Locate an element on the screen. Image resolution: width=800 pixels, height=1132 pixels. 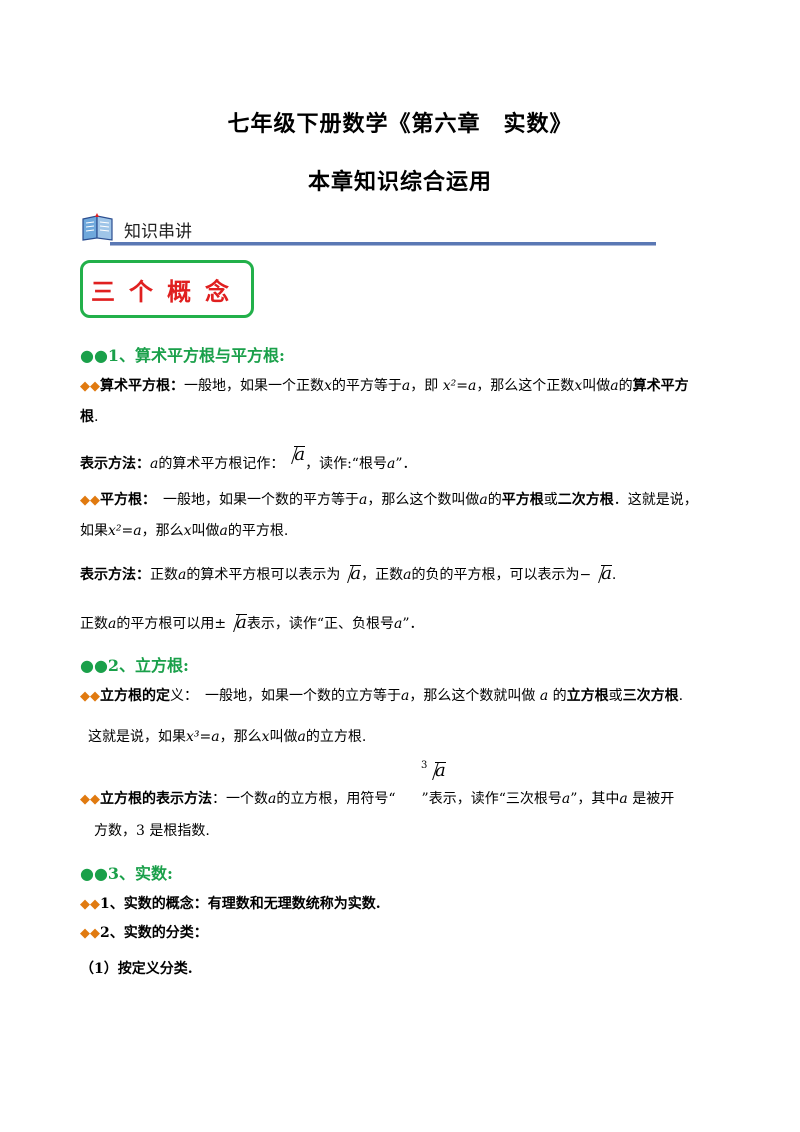
document-title: 七年级下册数学《第六章 实数》 is located at coordinates (400, 124).